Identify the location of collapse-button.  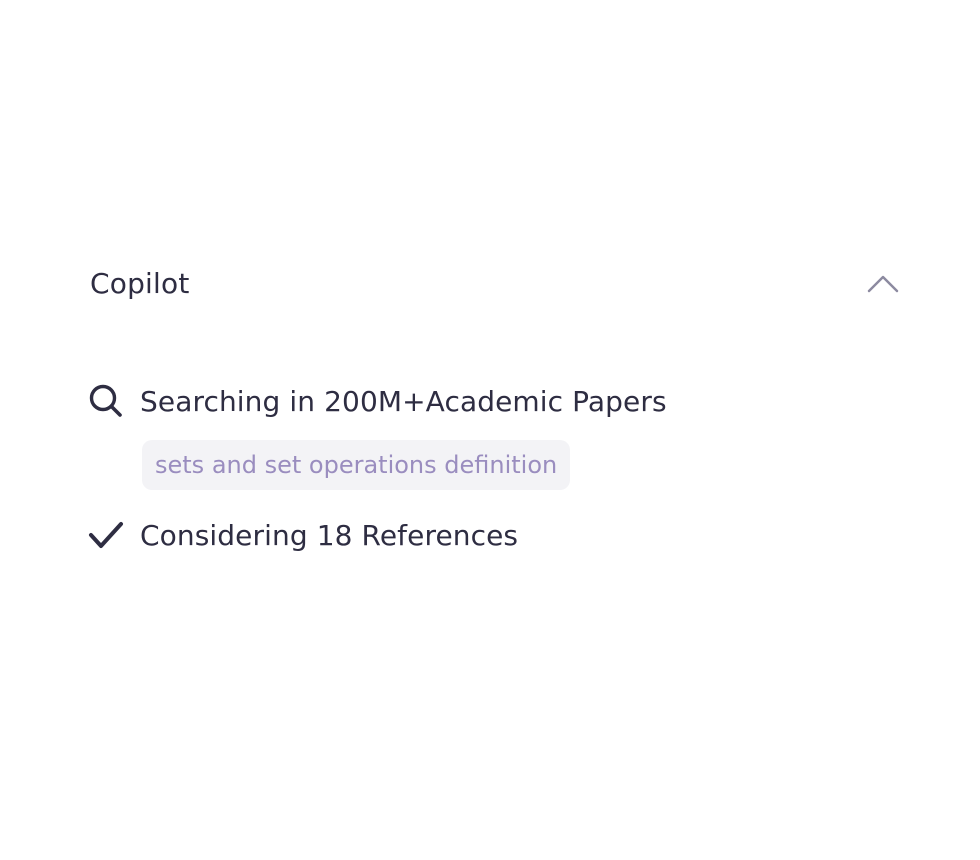
(883, 283).